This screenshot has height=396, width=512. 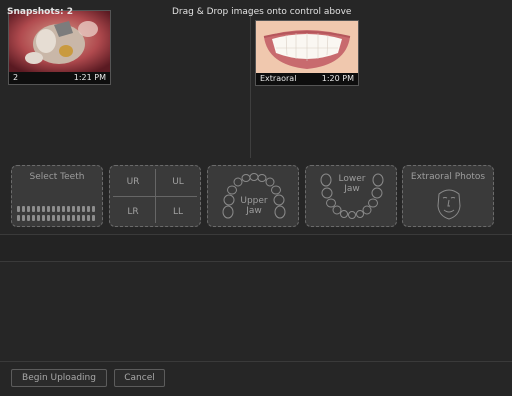 I want to click on lower-jaw-label: Lower Jaw, so click(x=352, y=184).